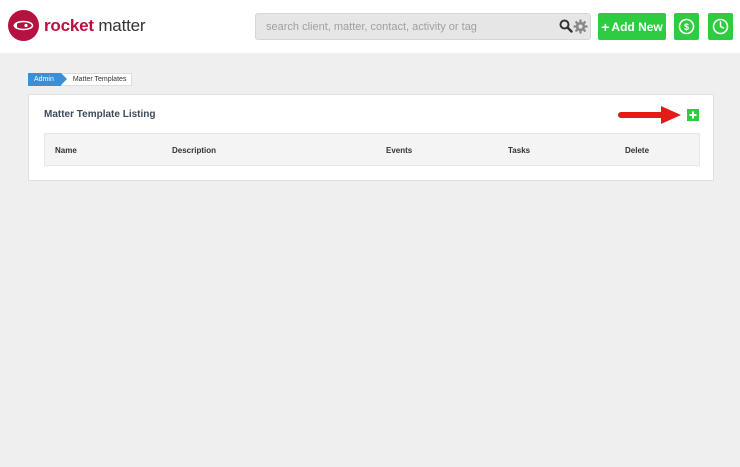 The height and width of the screenshot is (467, 740). Describe the element at coordinates (580, 26) in the screenshot. I see `gear-icon` at that location.